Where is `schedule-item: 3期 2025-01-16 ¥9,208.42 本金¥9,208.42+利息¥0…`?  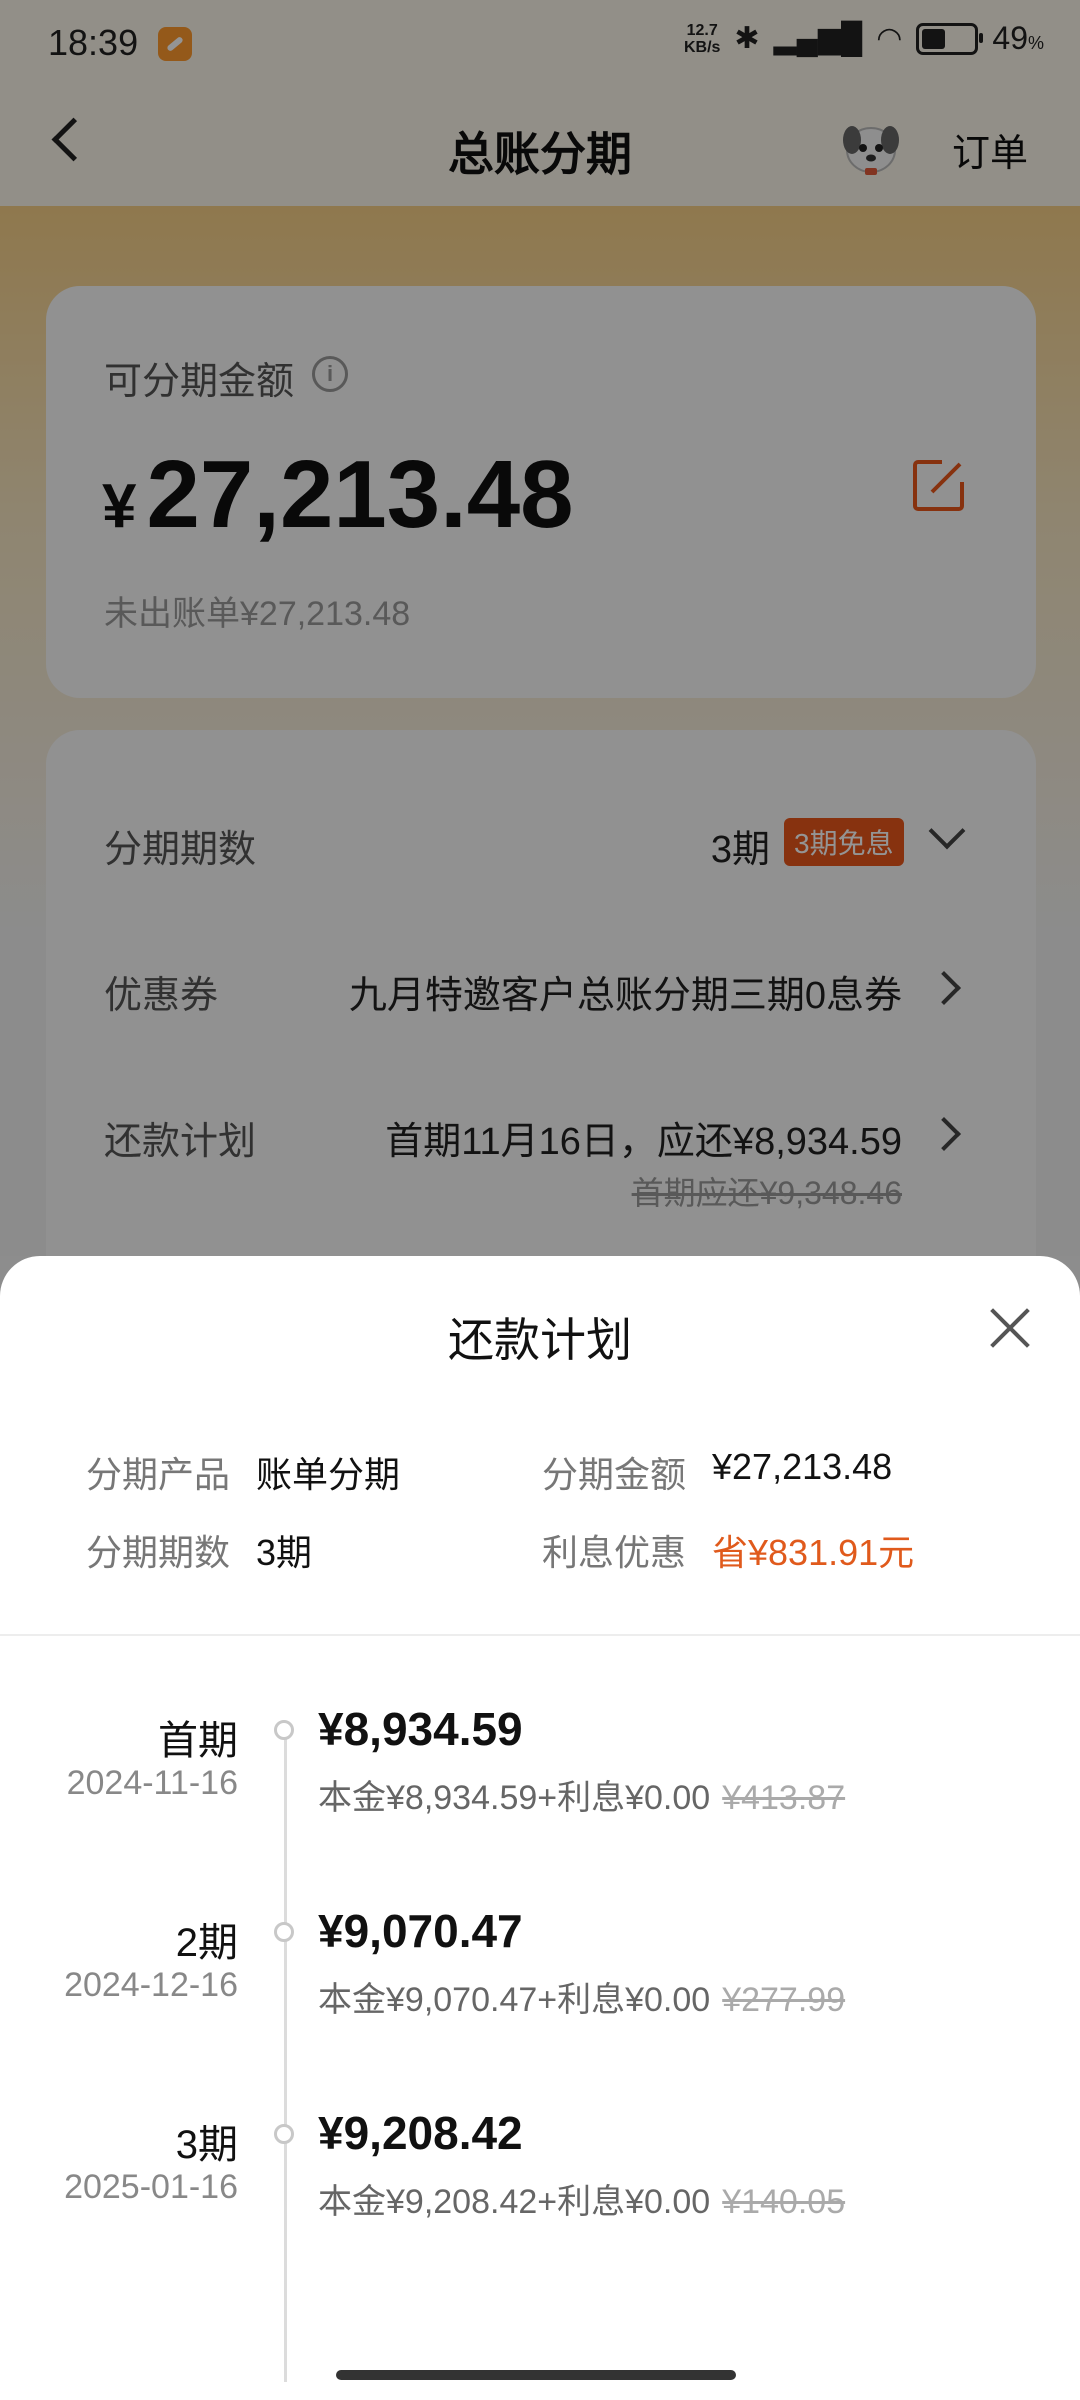
schedule-item: 3期 2025-01-16 ¥9,208.42 本金¥9,208.42+利息¥0… is located at coordinates (540, 2184).